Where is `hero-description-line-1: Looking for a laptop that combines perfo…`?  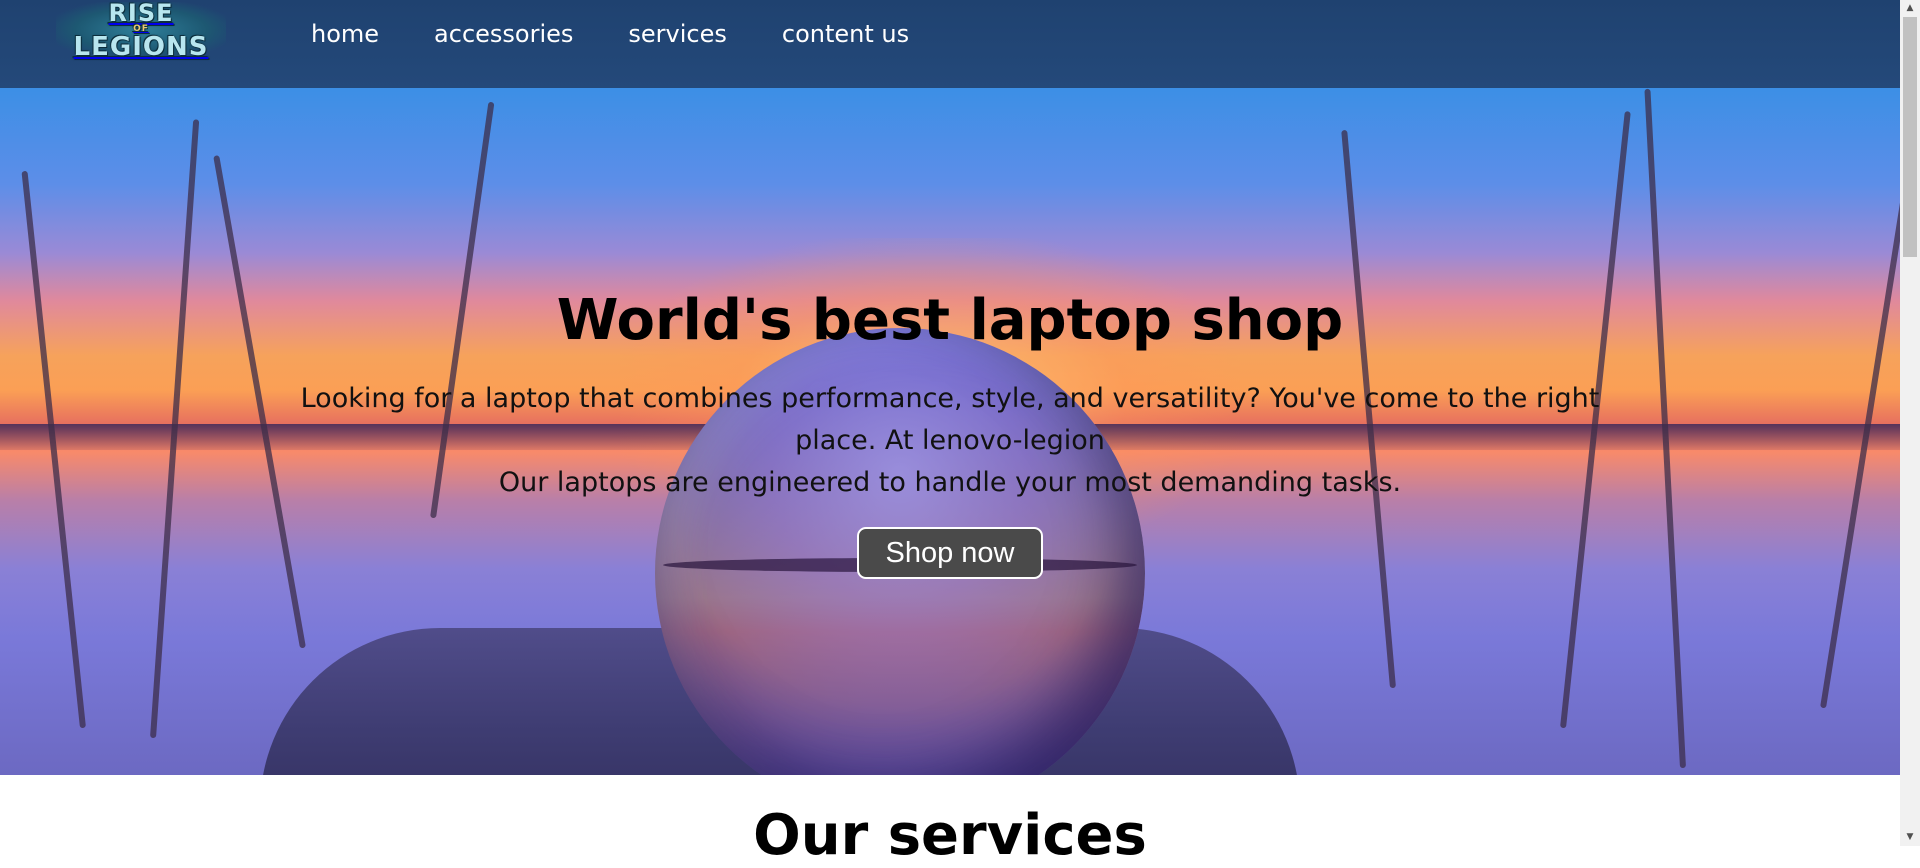 hero-description-line-1: Looking for a laptop that combines perfo… is located at coordinates (950, 419).